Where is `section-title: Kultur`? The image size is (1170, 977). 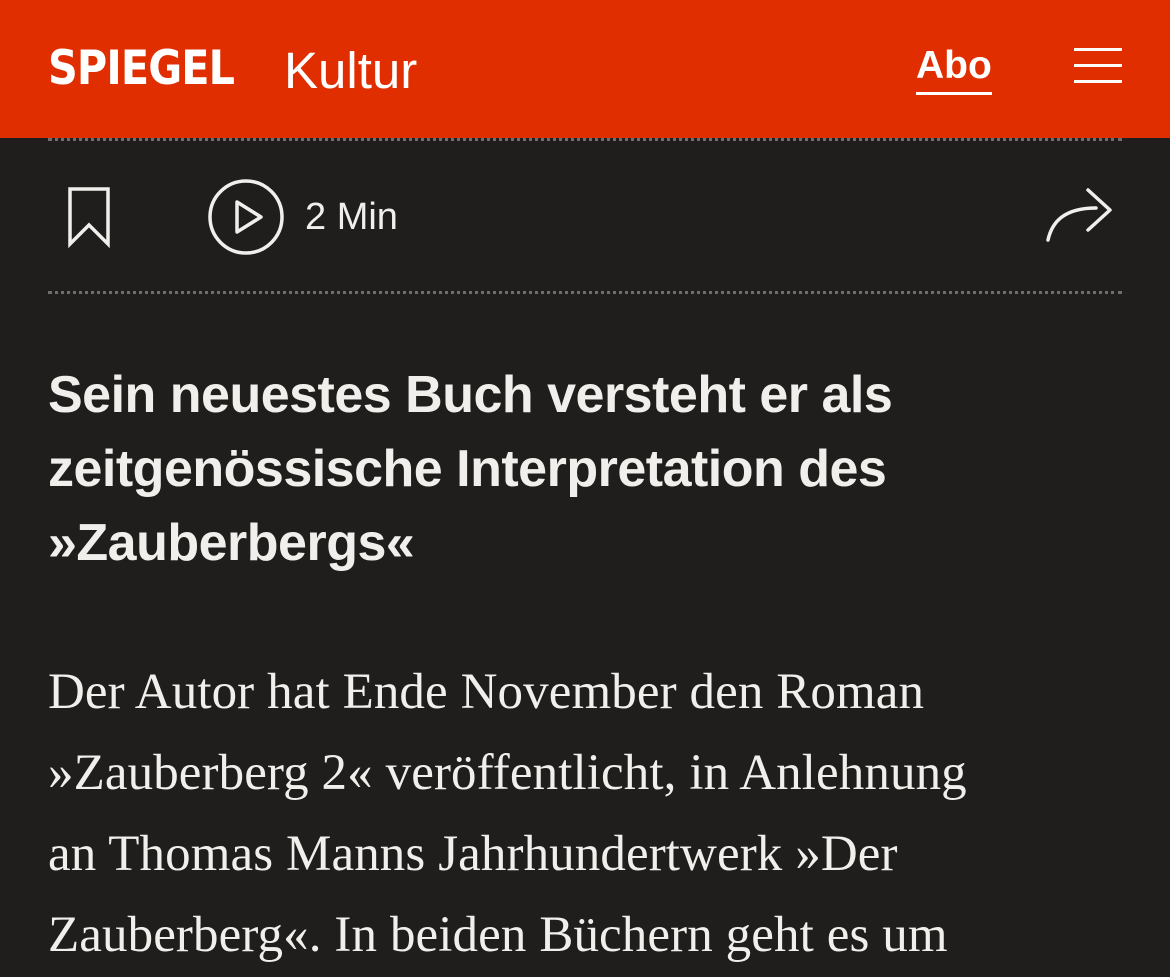 section-title: Kultur is located at coordinates (351, 70).